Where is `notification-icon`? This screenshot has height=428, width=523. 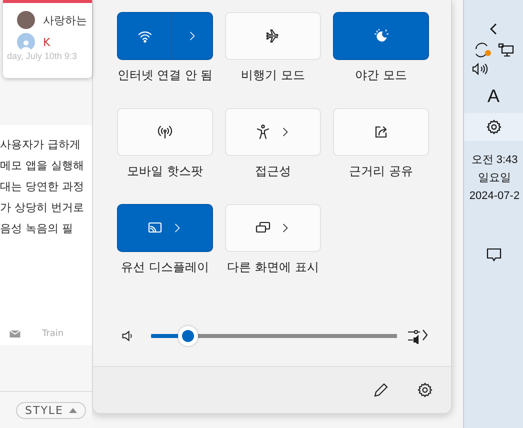 notification-icon is located at coordinates (494, 255).